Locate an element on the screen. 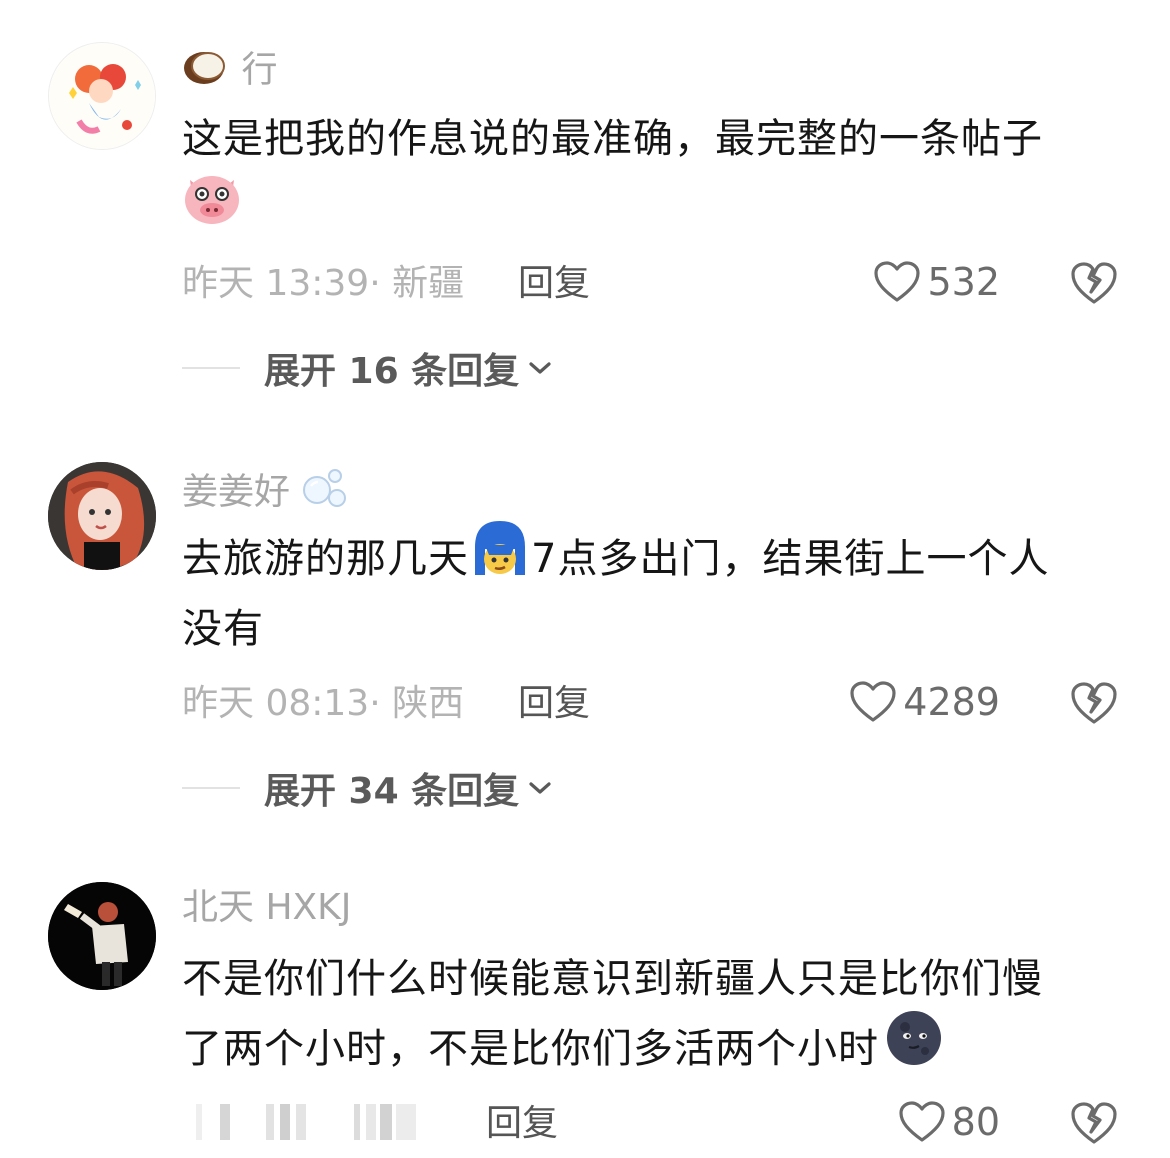 The width and height of the screenshot is (1170, 1158). like-count: 4289 is located at coordinates (951, 702).